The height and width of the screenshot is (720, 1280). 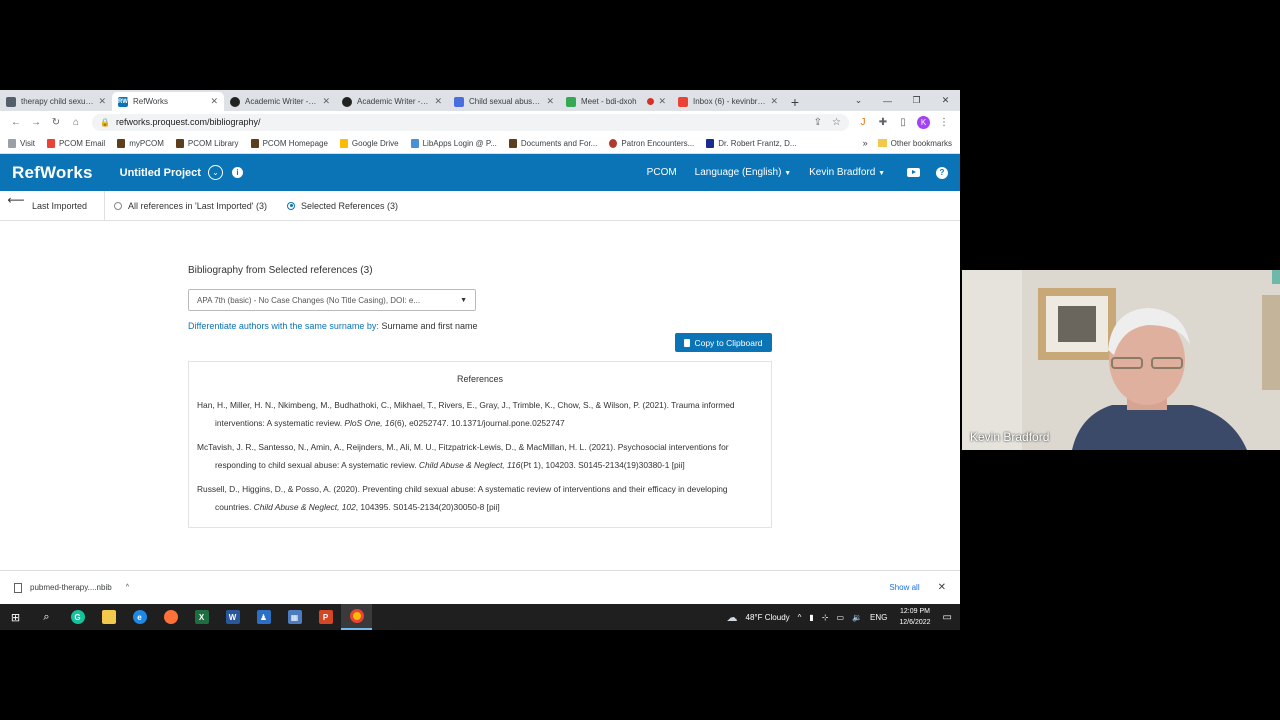 What do you see at coordinates (662, 172) in the screenshot?
I see `institution-link: PCOM` at bounding box center [662, 172].